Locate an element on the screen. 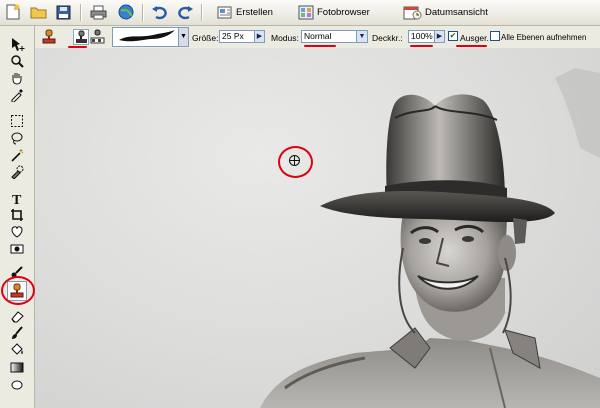 The height and width of the screenshot is (408, 600). photo-browser-button: Fotobrowser is located at coordinates (334, 12).